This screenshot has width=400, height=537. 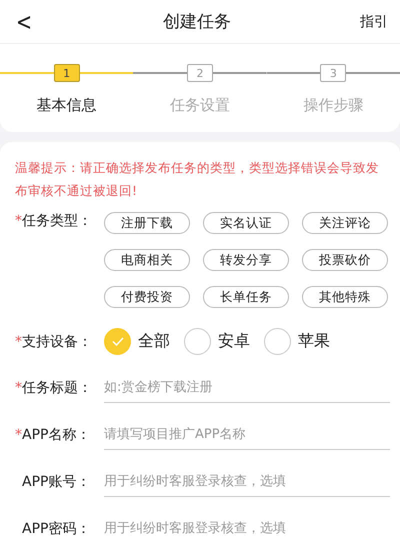 I want to click on task-type-chip: 关注评论, so click(x=345, y=223).